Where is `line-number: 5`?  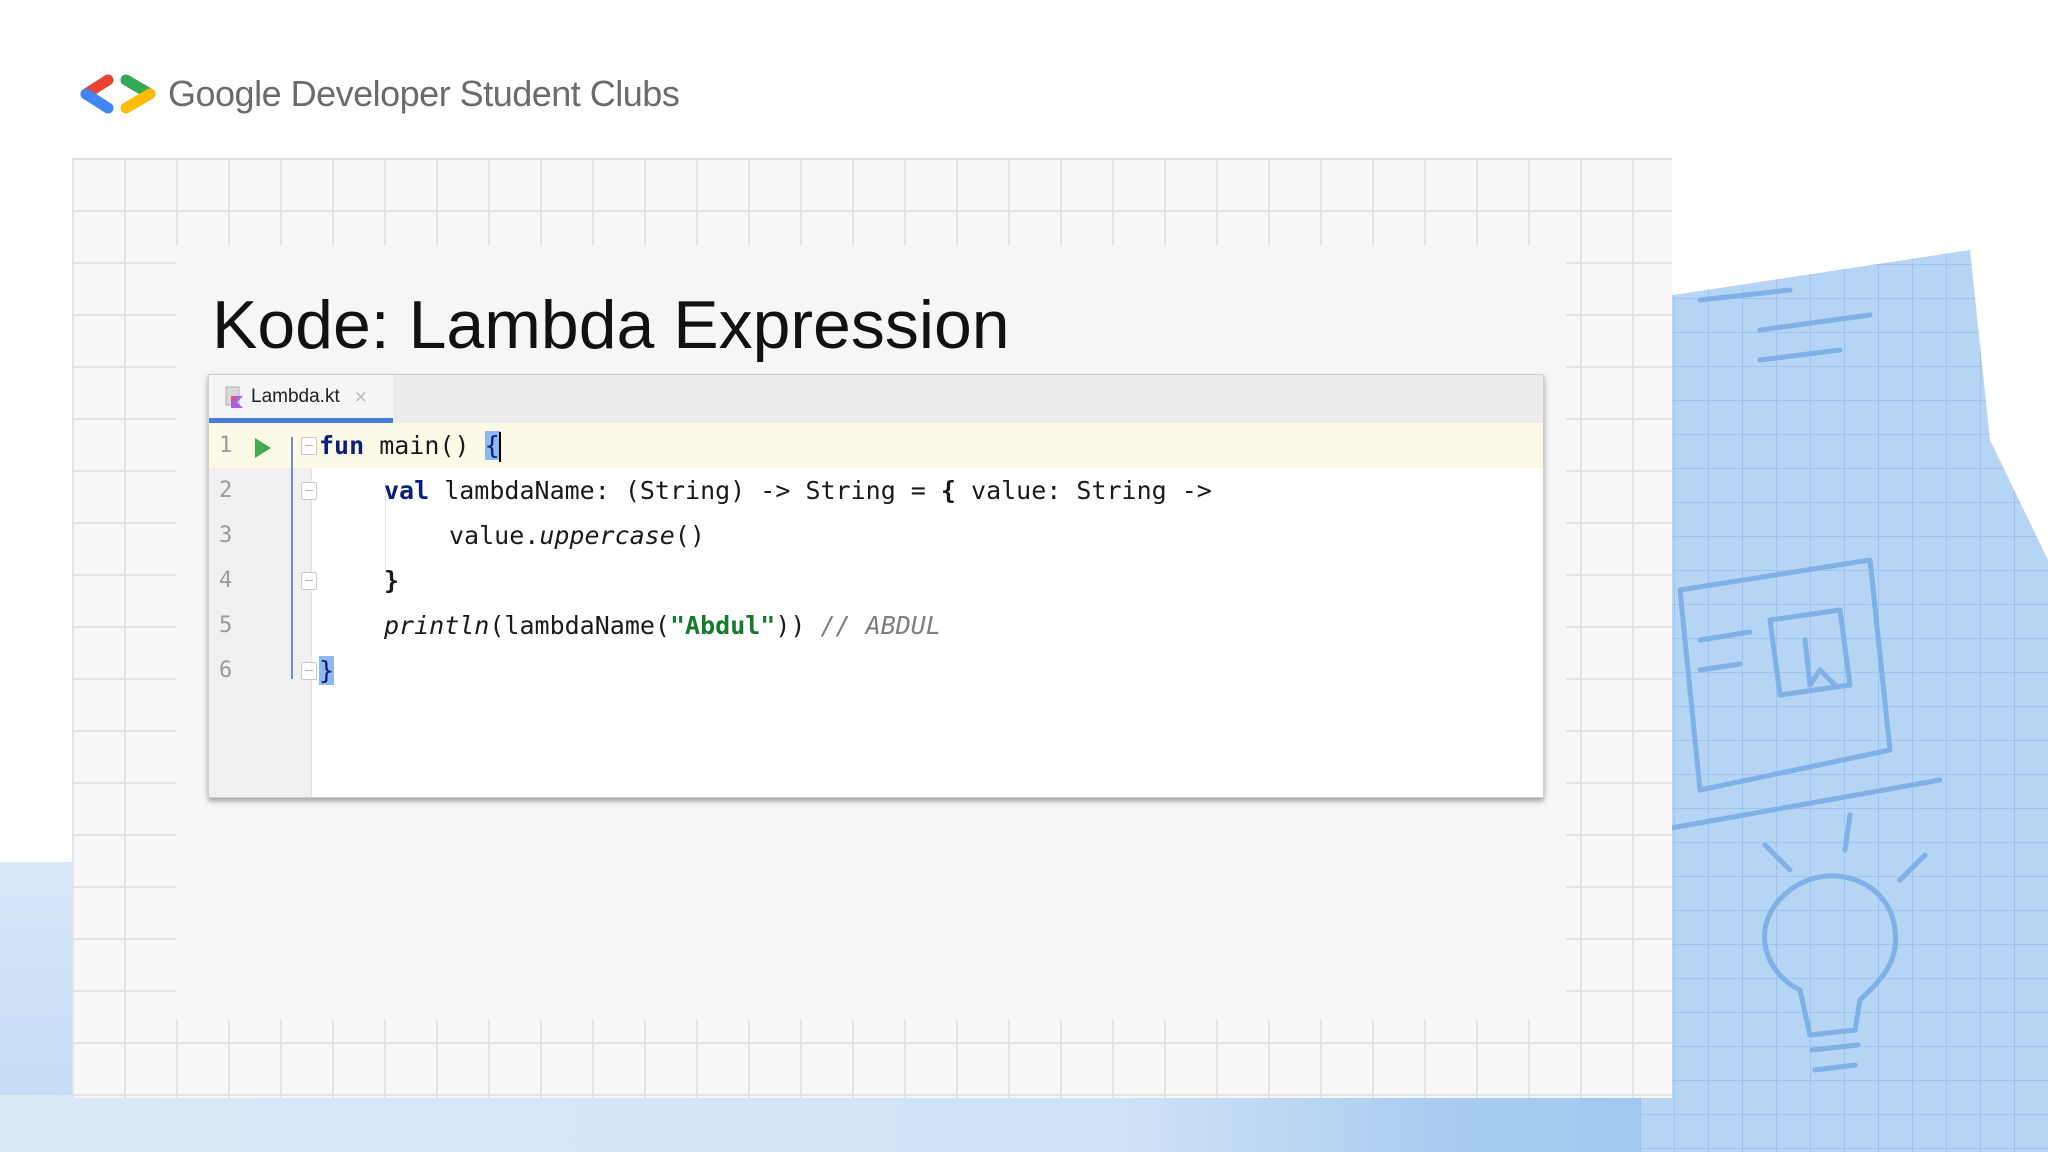 line-number: 5 is located at coordinates (226, 625).